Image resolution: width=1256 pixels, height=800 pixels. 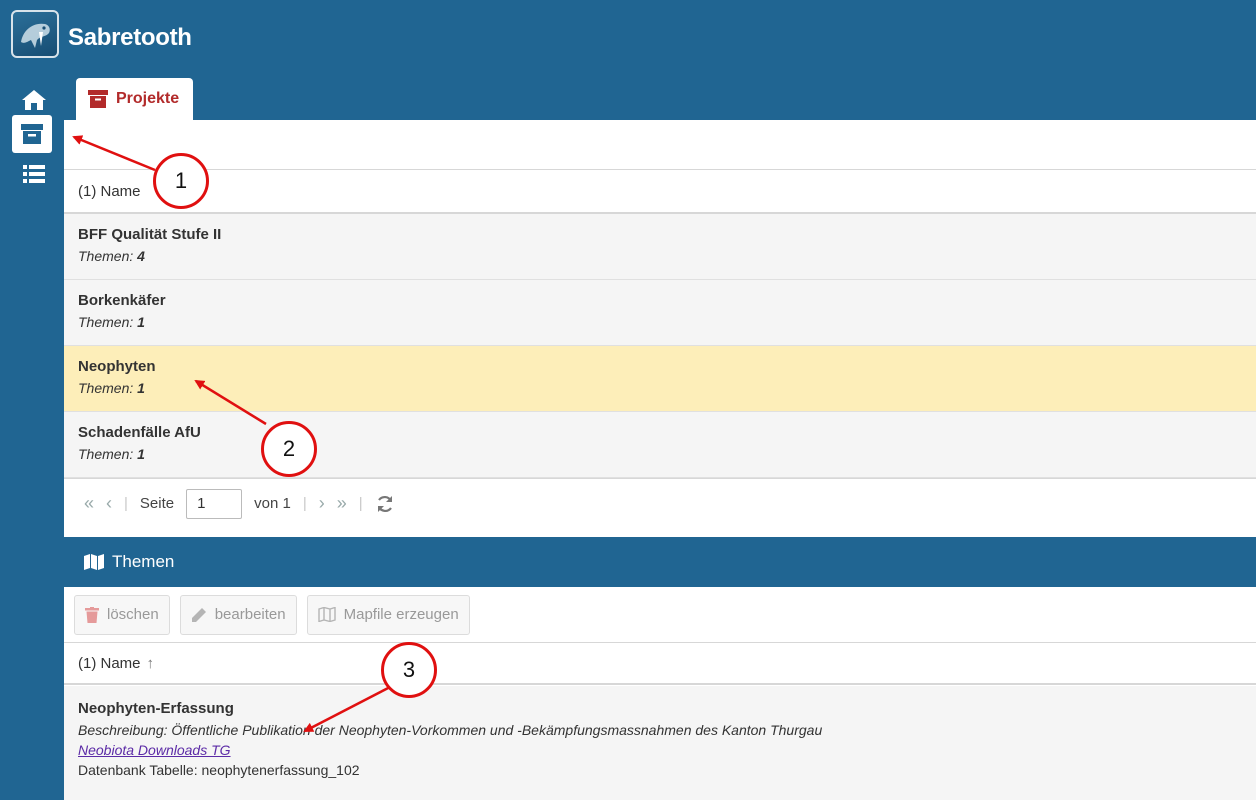 What do you see at coordinates (388, 614) in the screenshot?
I see `create-mapfile-button: Mapfile erzeugen` at bounding box center [388, 614].